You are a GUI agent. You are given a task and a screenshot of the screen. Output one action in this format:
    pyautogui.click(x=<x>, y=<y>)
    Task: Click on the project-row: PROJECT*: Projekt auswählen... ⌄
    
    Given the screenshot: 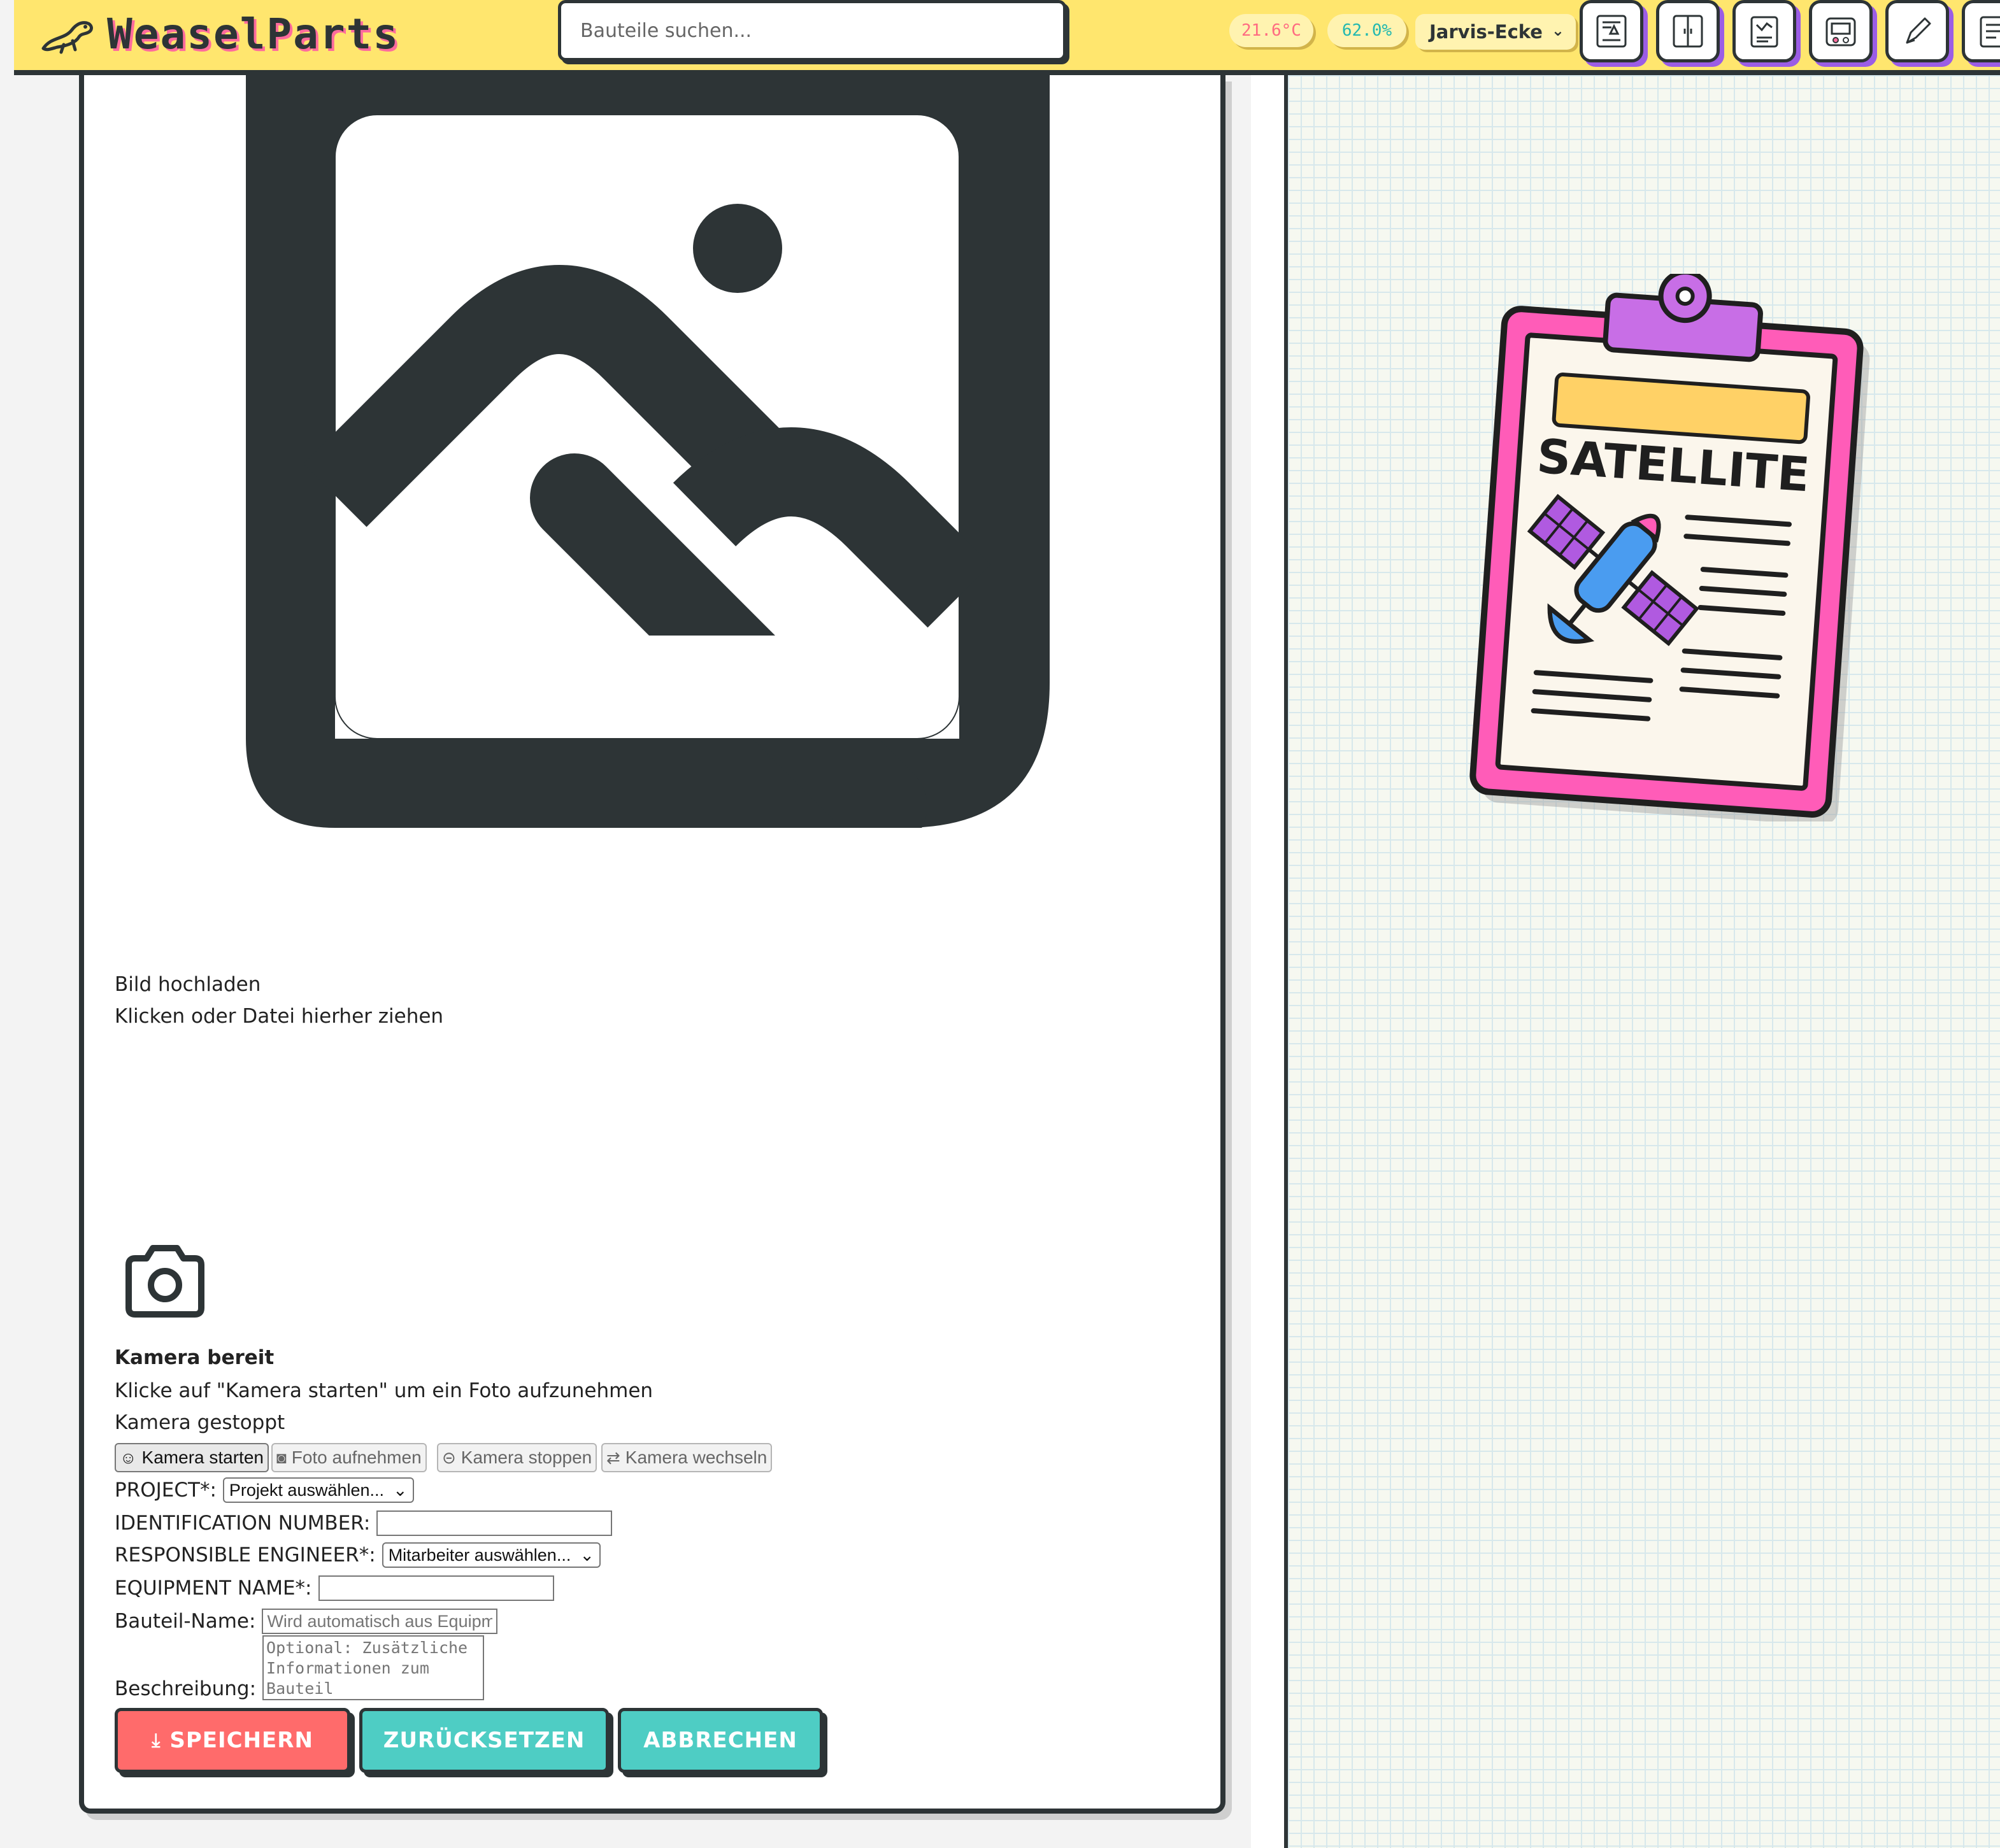 What is the action you would take?
    pyautogui.click(x=264, y=1490)
    